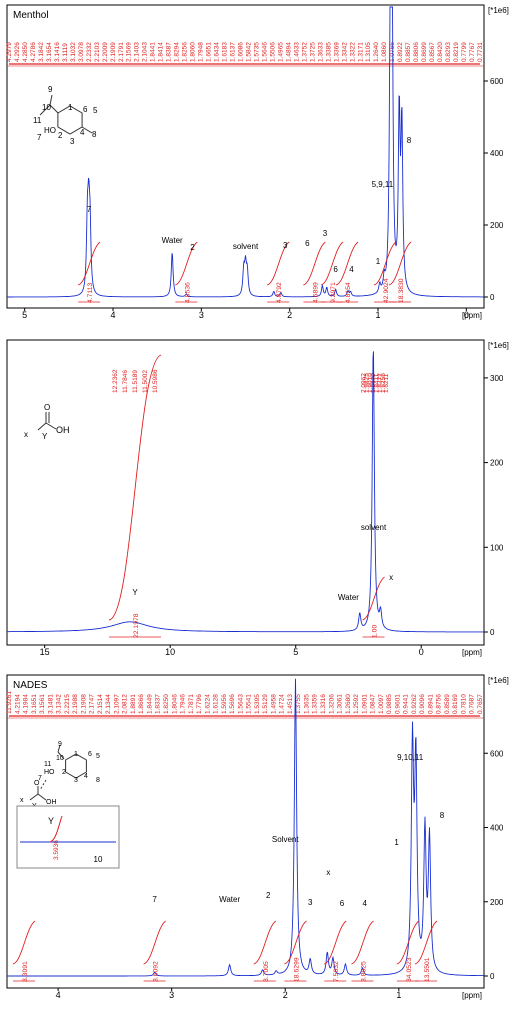 Image resolution: width=524 pixels, height=1015 pixels. What do you see at coordinates (191, 704) in the screenshot?
I see `peak-list-label: 1.7871` at bounding box center [191, 704].